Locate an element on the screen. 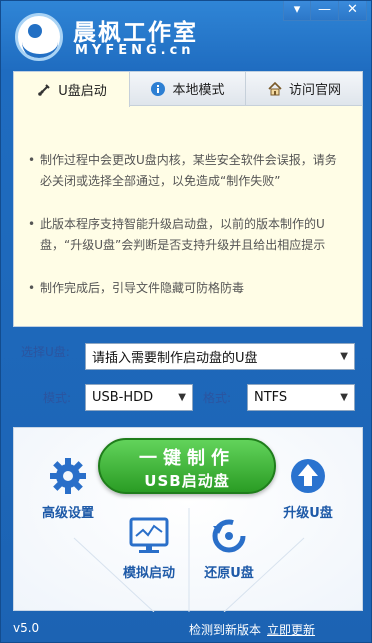  restore-icon is located at coordinates (229, 536).